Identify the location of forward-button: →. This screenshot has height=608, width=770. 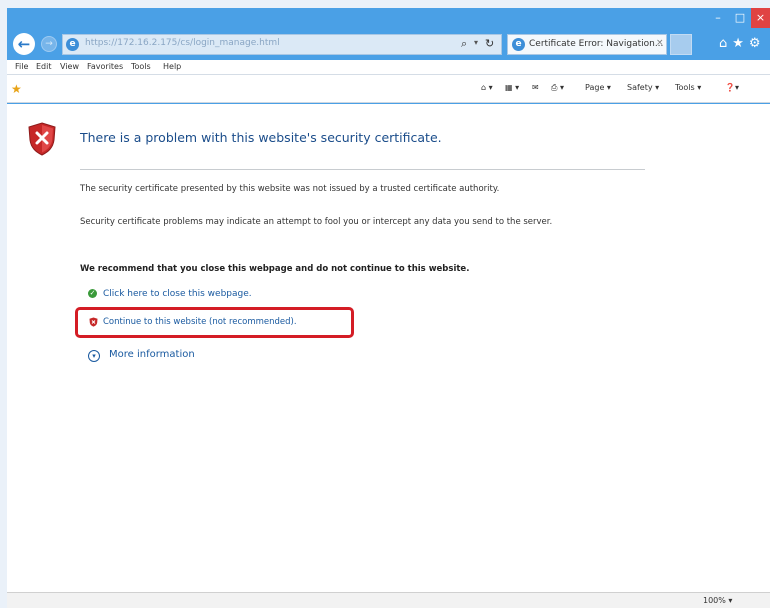
(49, 44).